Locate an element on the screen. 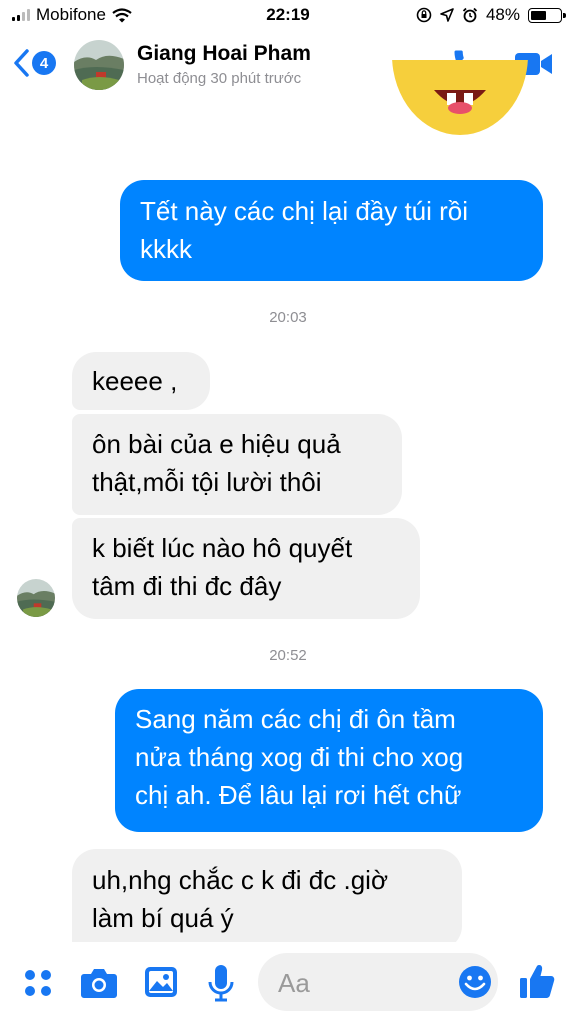  message-line: keeee , is located at coordinates (135, 381).